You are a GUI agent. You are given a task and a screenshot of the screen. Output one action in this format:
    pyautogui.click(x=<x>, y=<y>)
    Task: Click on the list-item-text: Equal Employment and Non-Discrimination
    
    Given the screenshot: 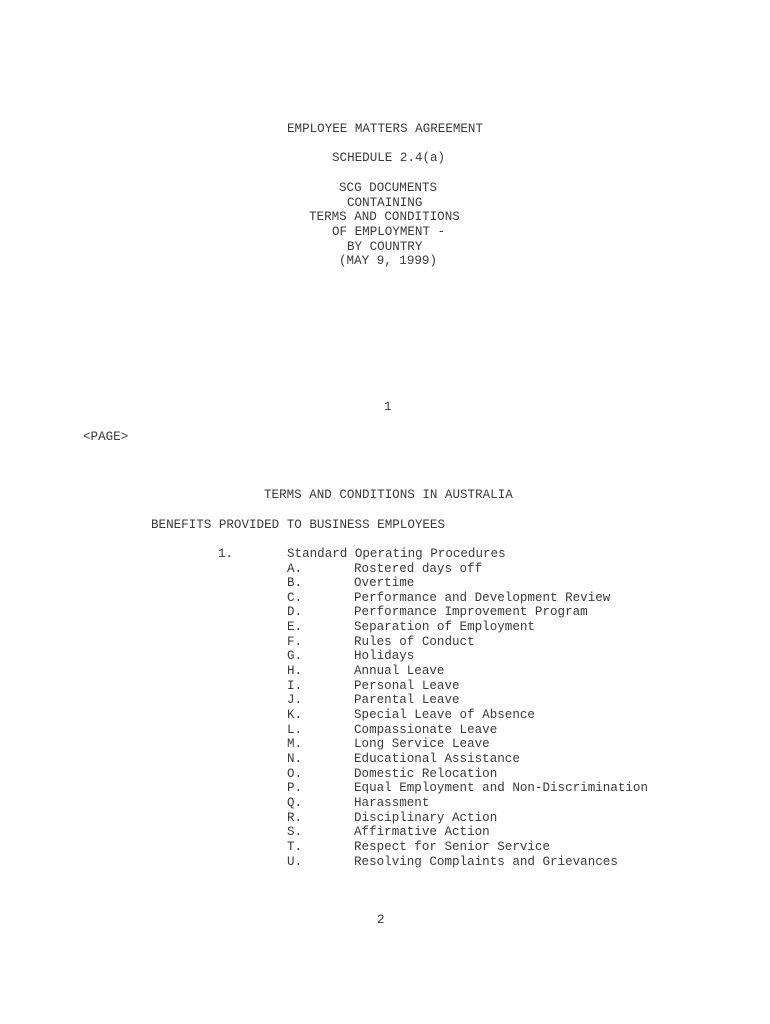 What is the action you would take?
    pyautogui.click(x=501, y=788)
    